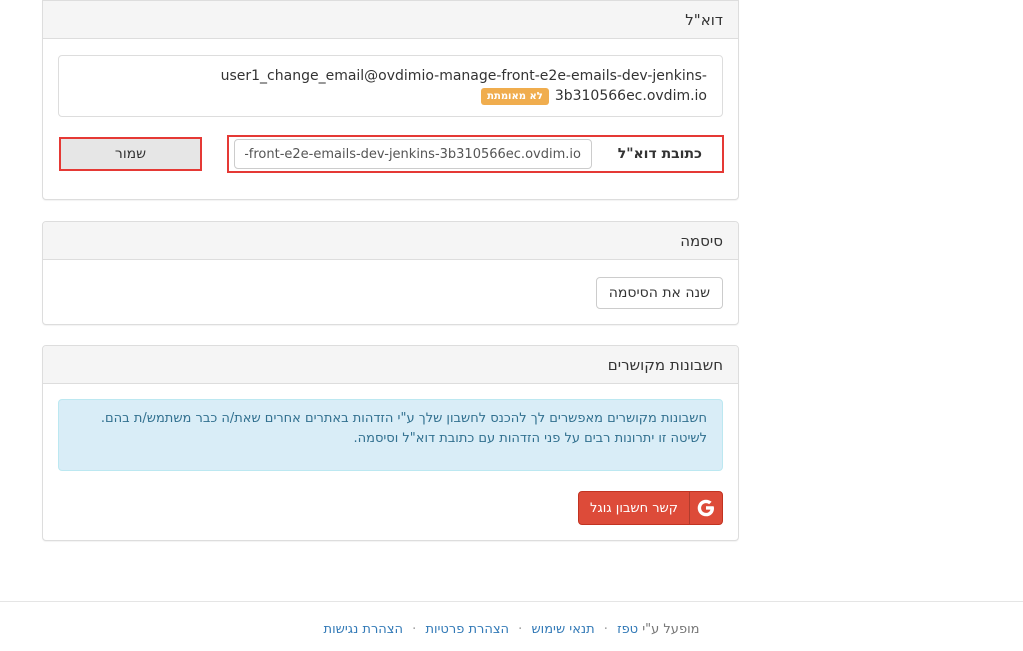  What do you see at coordinates (634, 508) in the screenshot?
I see `link-google-label: קשר חשבון גוגל` at bounding box center [634, 508].